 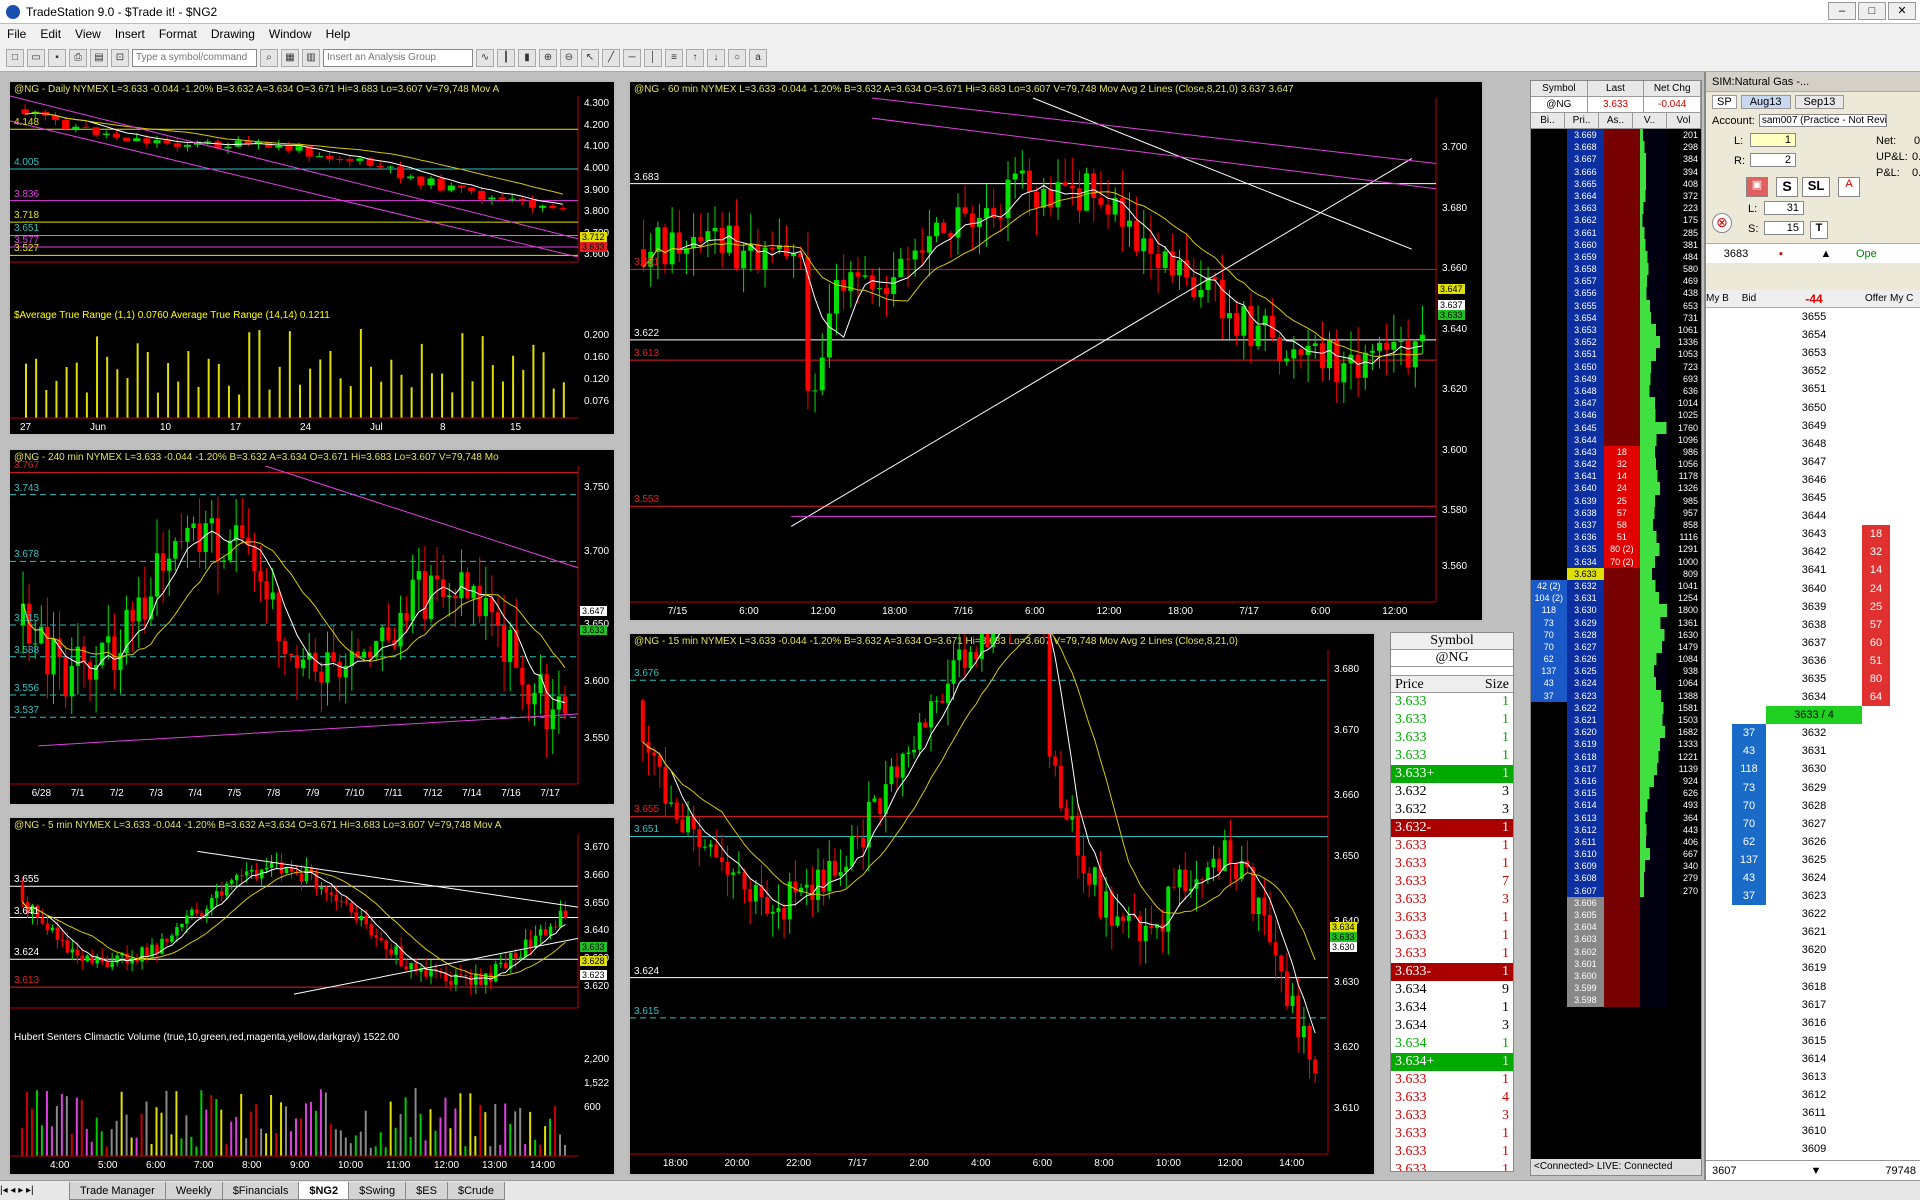 What do you see at coordinates (1749, 823) in the screenshot?
I see `dom-bid-cell: 70` at bounding box center [1749, 823].